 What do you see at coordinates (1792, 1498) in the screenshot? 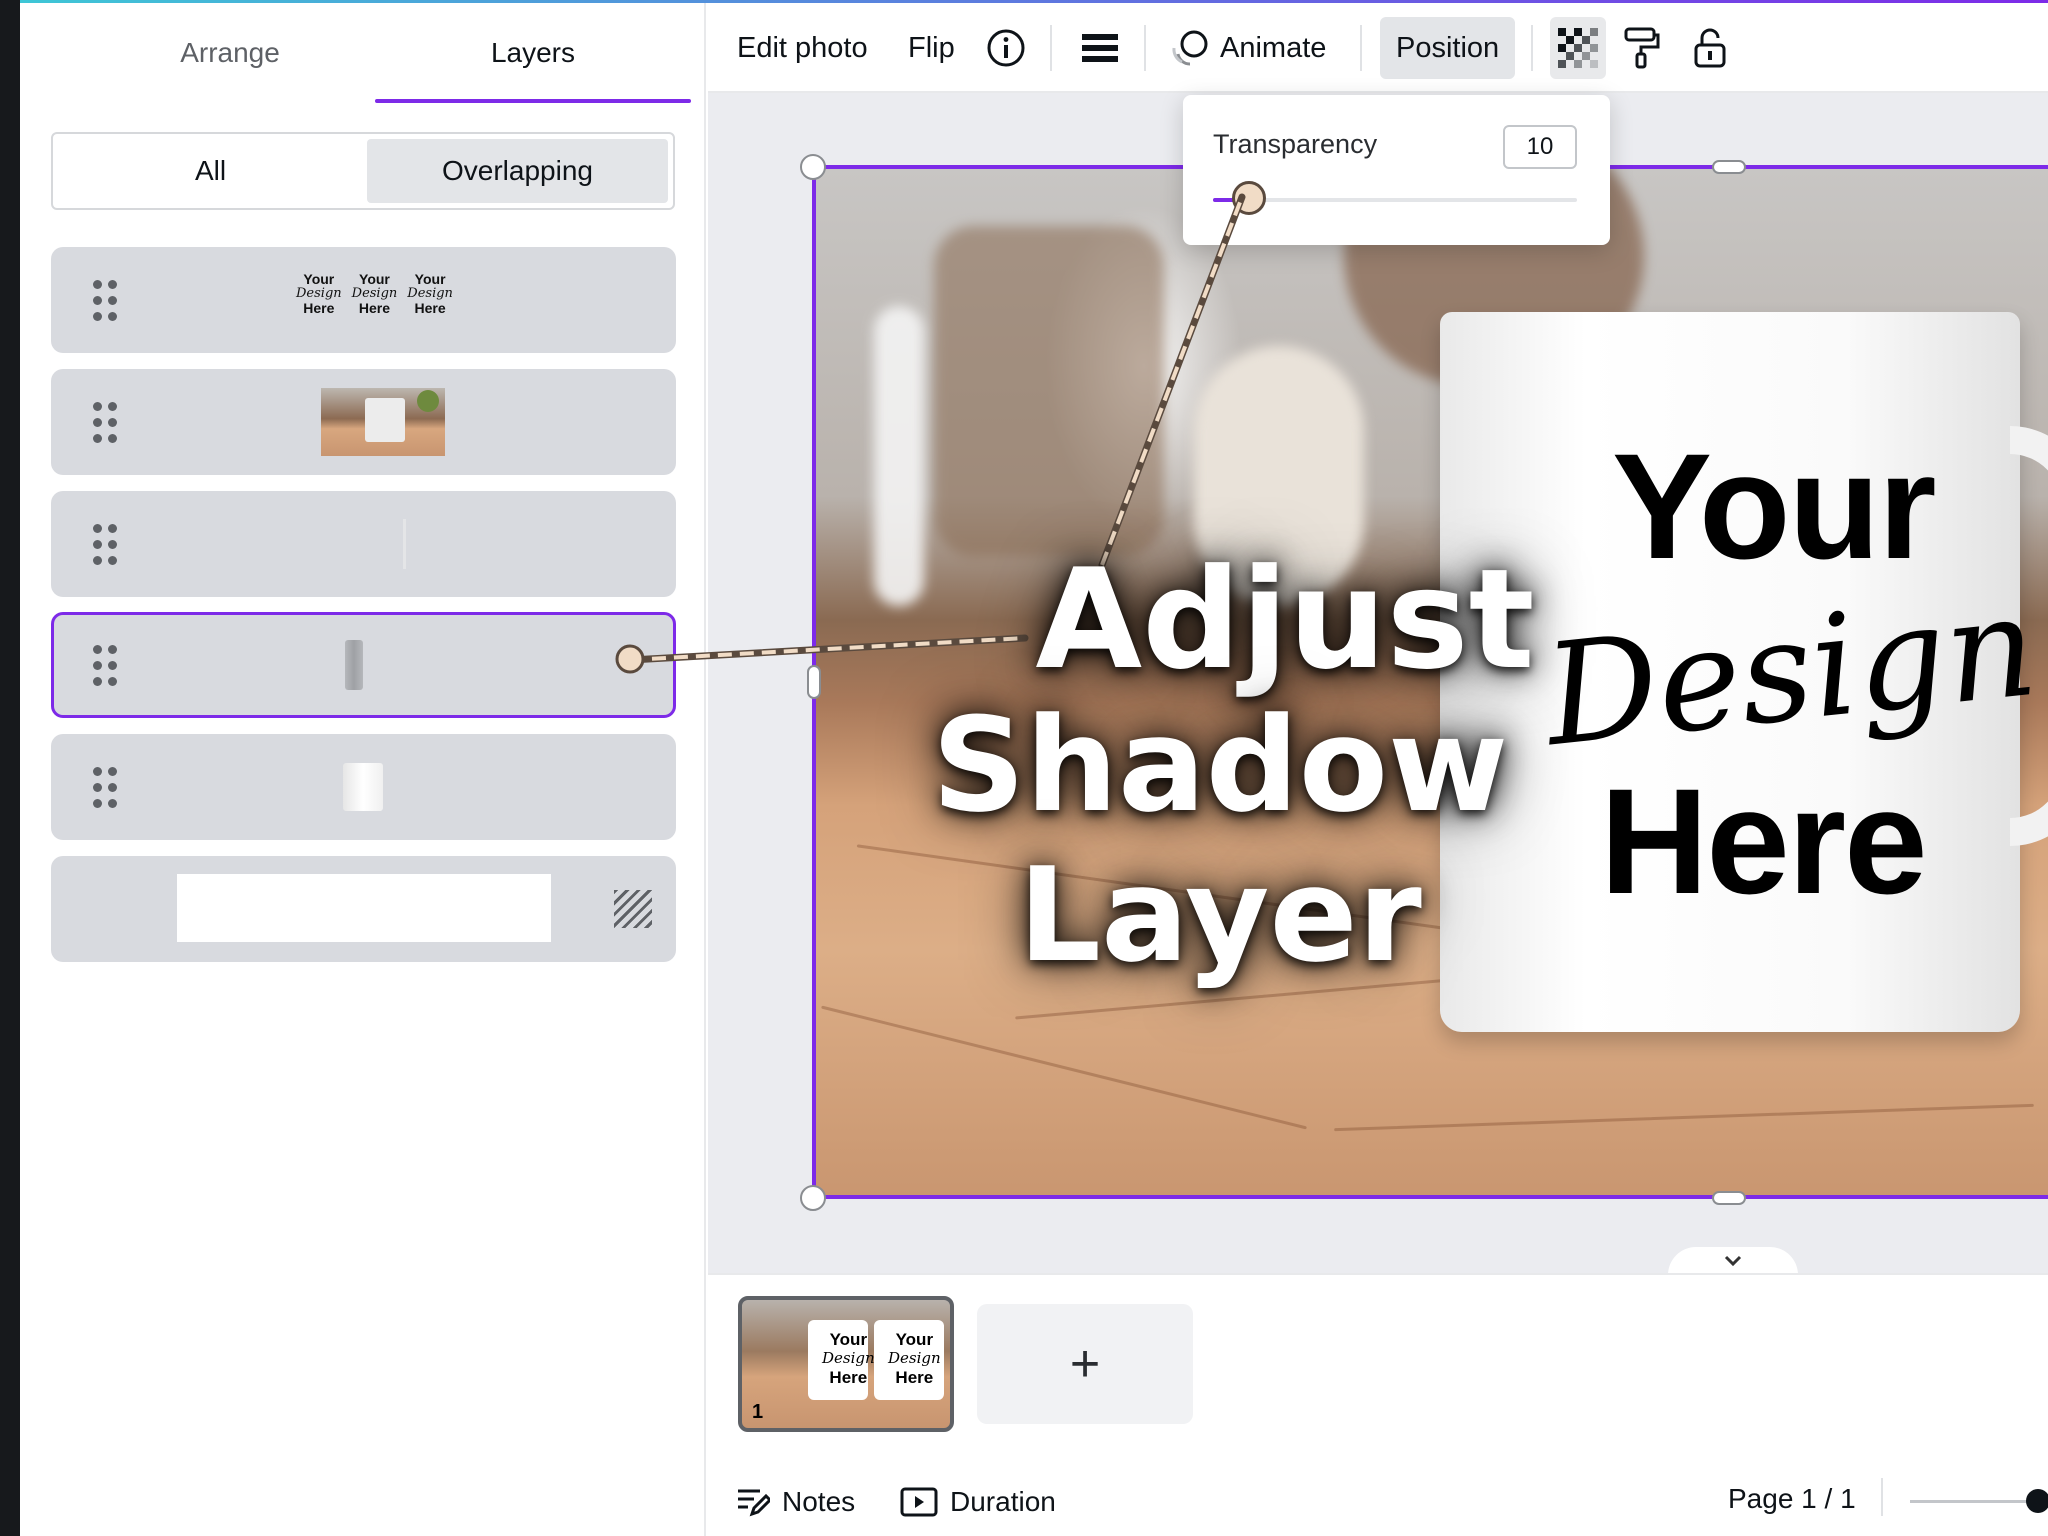
I see `page-indicator: Page 1 / 1` at bounding box center [1792, 1498].